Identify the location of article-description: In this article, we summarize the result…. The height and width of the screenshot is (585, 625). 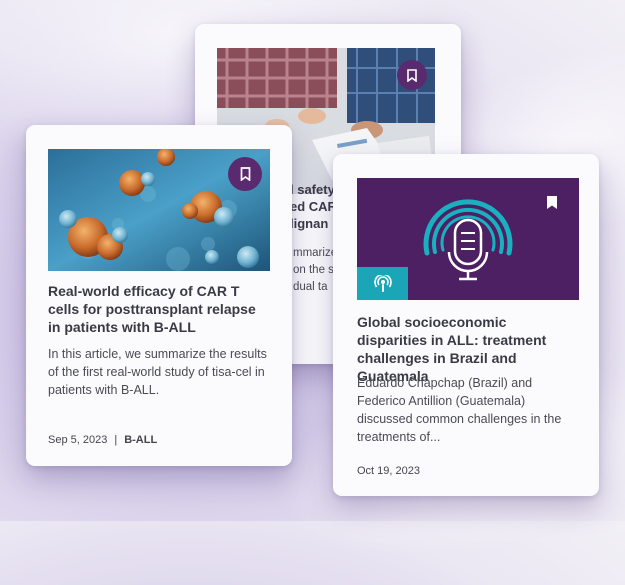
(157, 372).